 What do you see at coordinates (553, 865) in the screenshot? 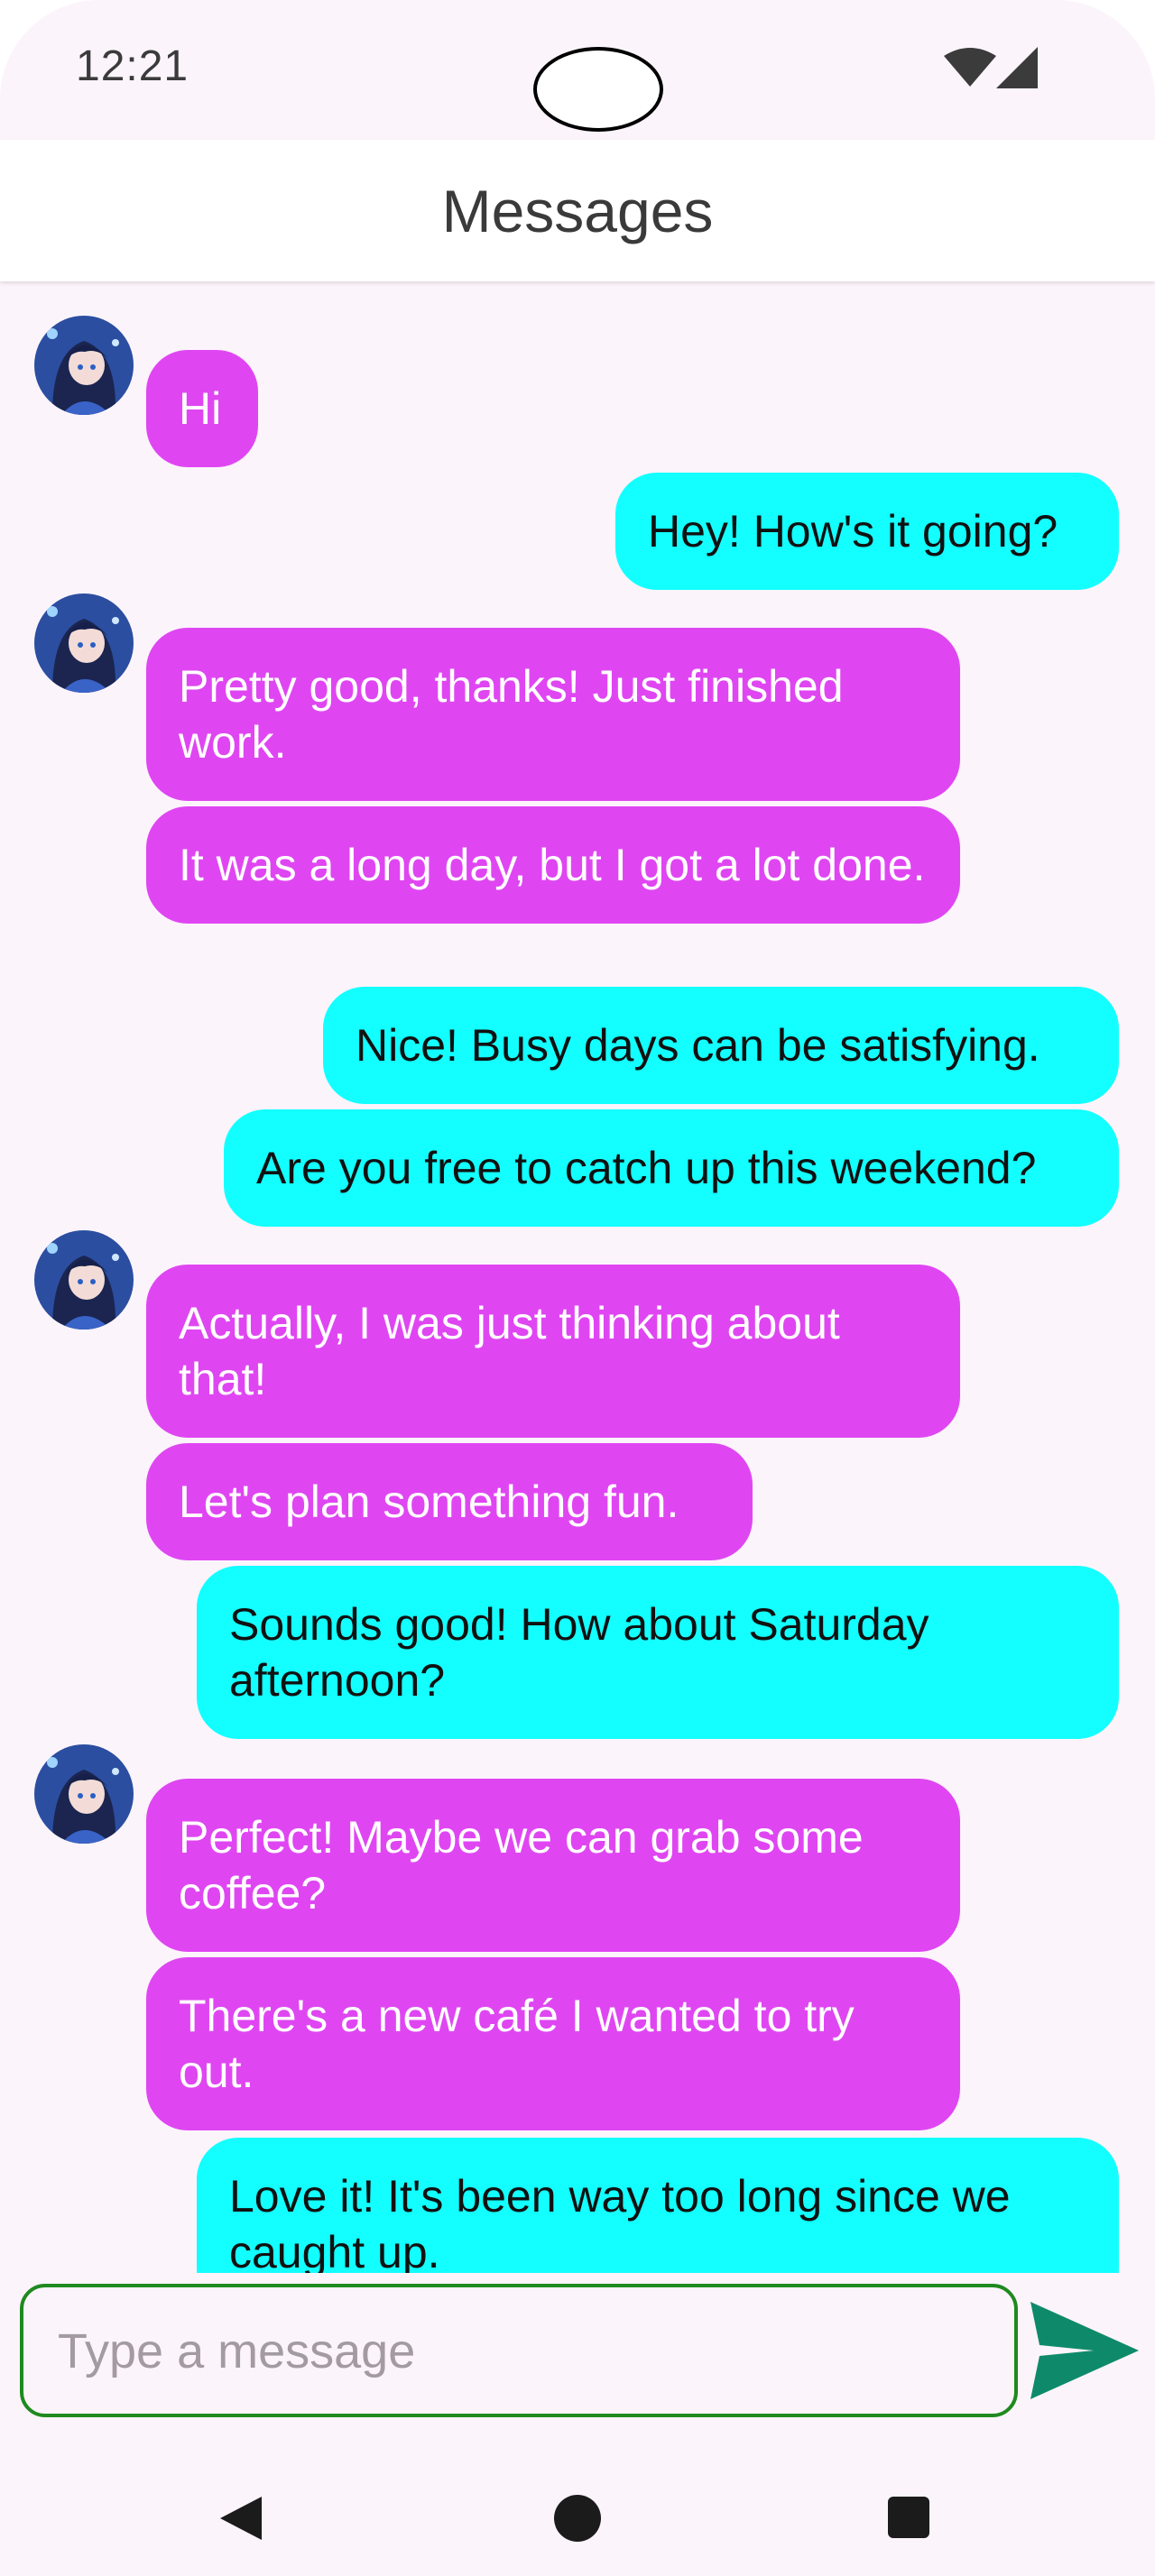
I see `incoming-message-bubble: It was a long day, but I got a lot done.` at bounding box center [553, 865].